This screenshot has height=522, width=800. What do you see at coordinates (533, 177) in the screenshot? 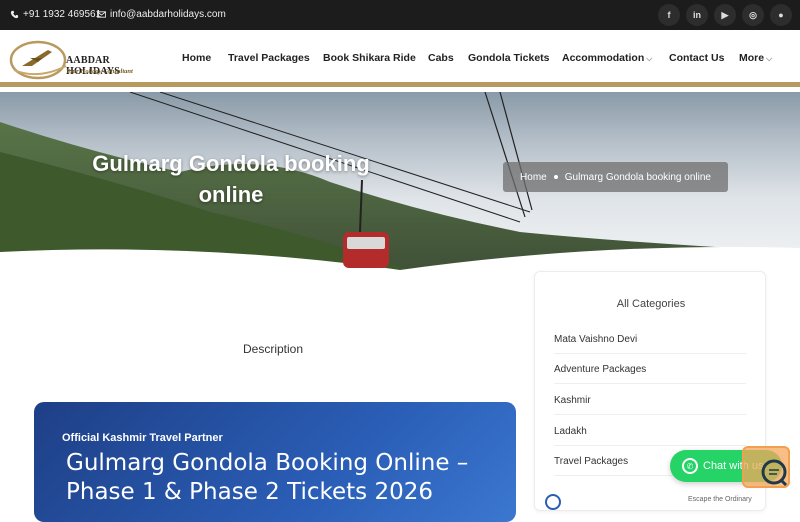
I see `breadcrumb-home: Home` at bounding box center [533, 177].